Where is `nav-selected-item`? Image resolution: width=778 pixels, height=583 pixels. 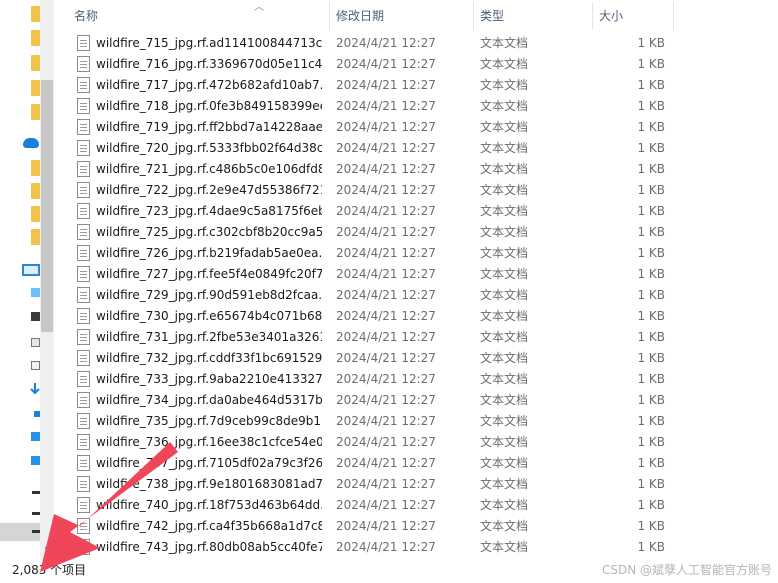 nav-selected-item is located at coordinates (20, 532).